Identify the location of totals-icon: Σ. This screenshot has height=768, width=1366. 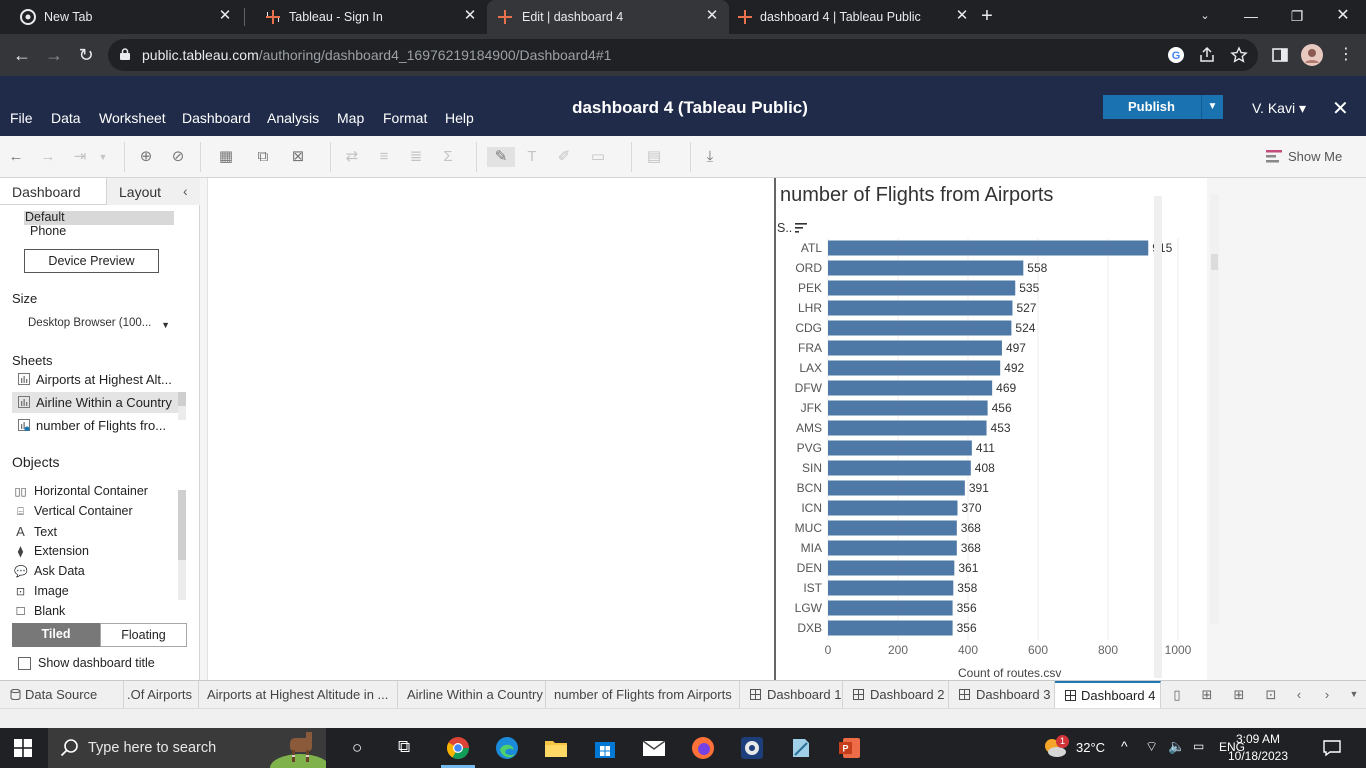
(448, 157).